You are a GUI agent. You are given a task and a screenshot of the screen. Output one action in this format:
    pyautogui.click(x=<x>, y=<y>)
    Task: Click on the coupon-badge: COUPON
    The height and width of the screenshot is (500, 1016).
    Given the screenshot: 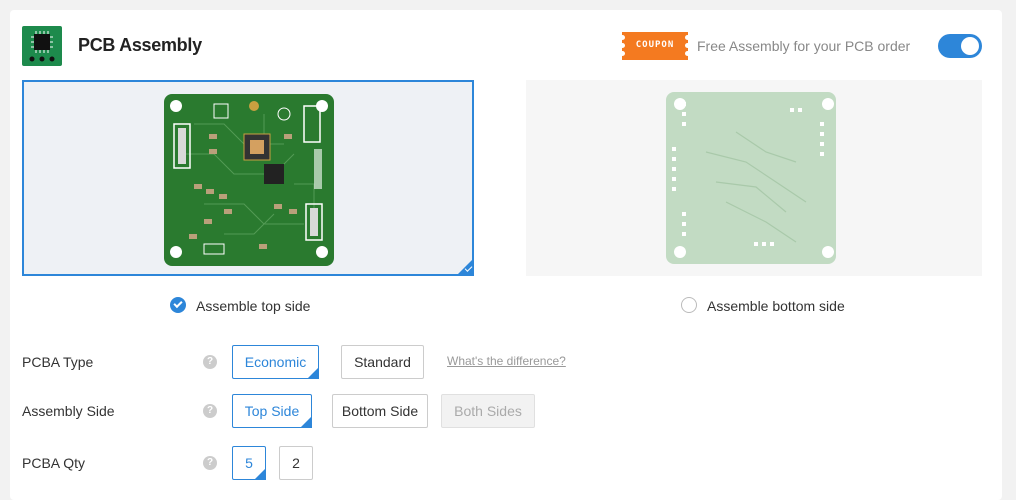 What is the action you would take?
    pyautogui.click(x=655, y=46)
    